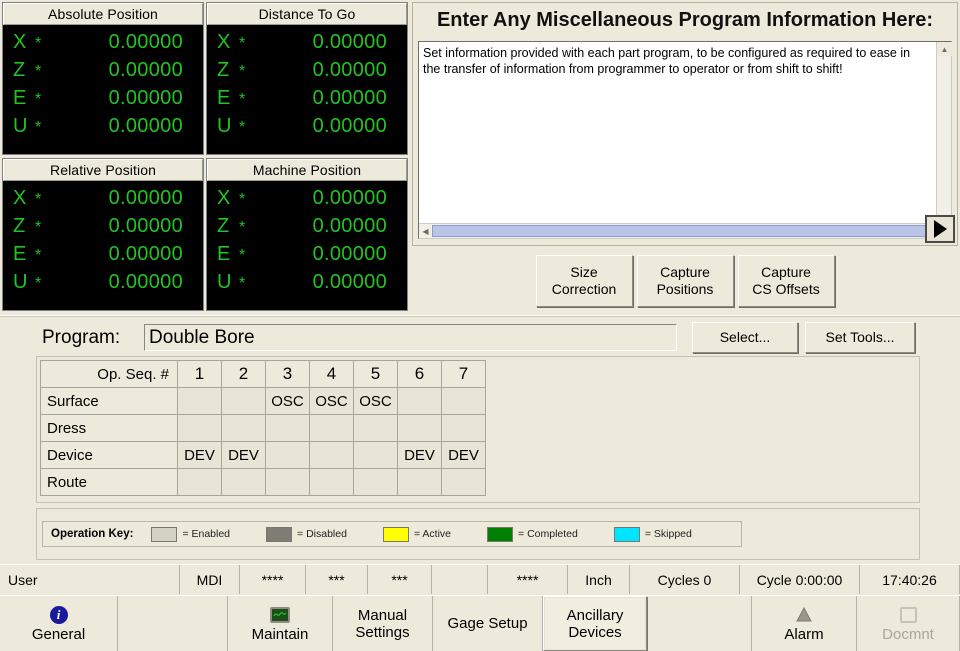 The height and width of the screenshot is (651, 960). What do you see at coordinates (908, 634) in the screenshot?
I see `toolbar-label-line1: Docmnt` at bounding box center [908, 634].